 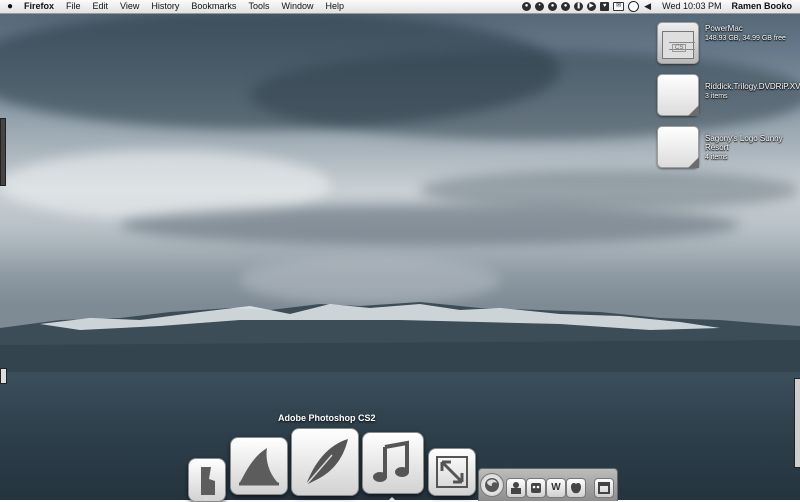 What do you see at coordinates (10, 6) in the screenshot?
I see `apple-icon: ●` at bounding box center [10, 6].